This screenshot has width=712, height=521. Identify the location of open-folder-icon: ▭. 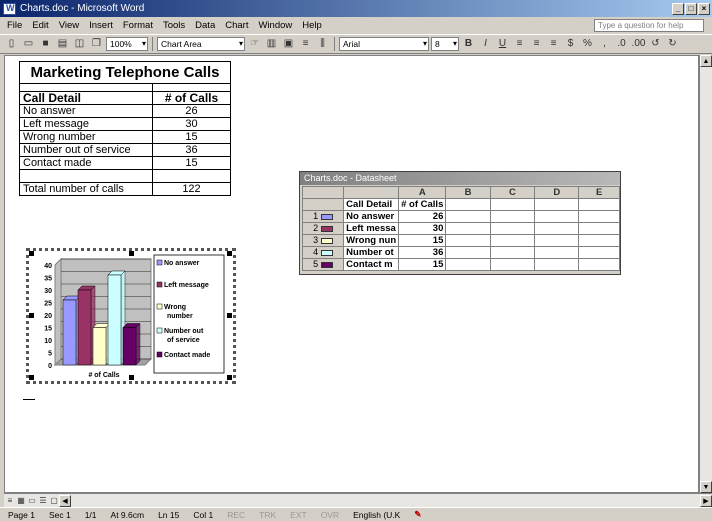
(28, 44).